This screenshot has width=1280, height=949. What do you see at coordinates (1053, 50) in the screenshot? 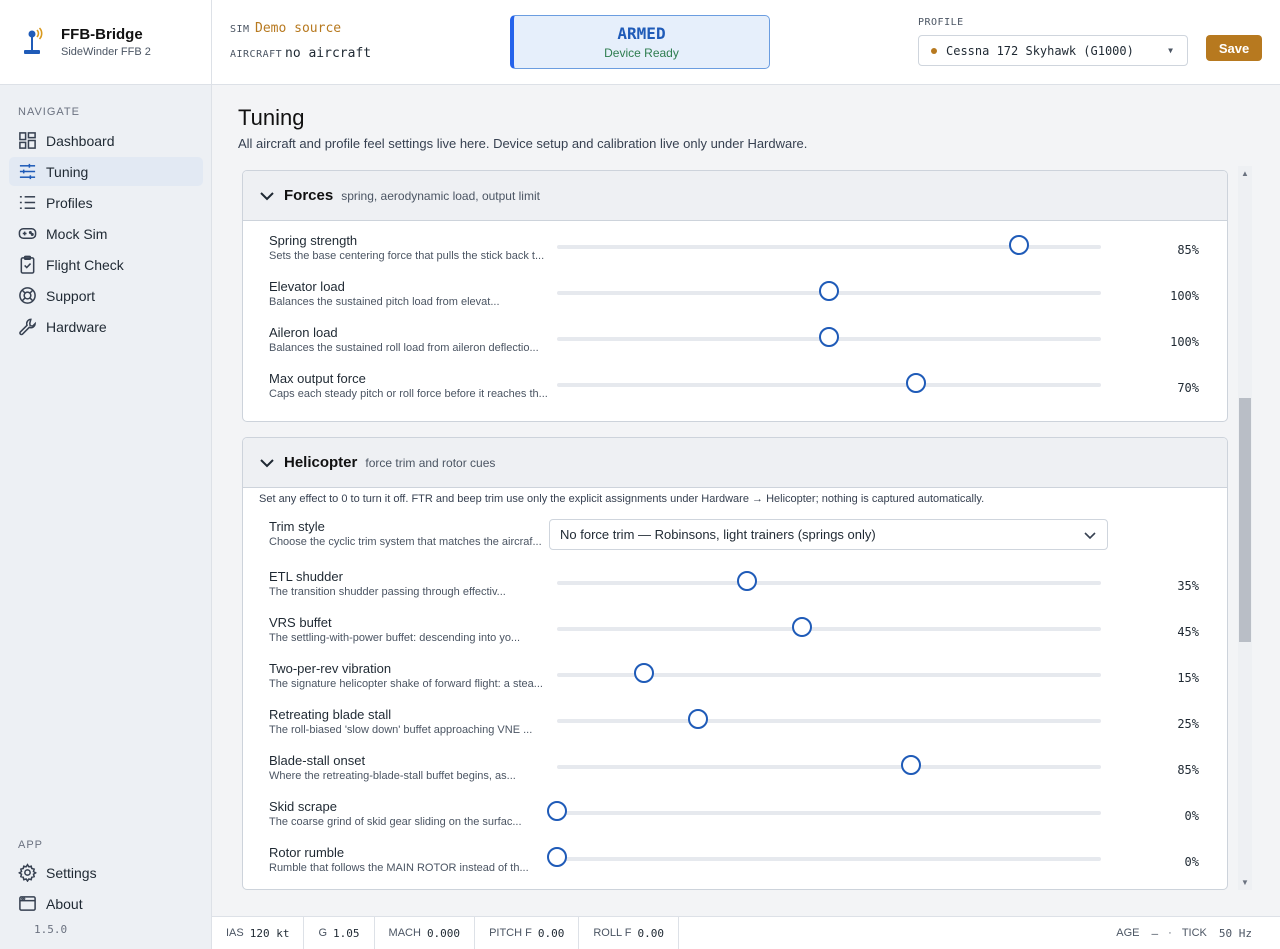
I see `profile-select: Cessna 172 Skyhawk (G1000) ▼` at bounding box center [1053, 50].